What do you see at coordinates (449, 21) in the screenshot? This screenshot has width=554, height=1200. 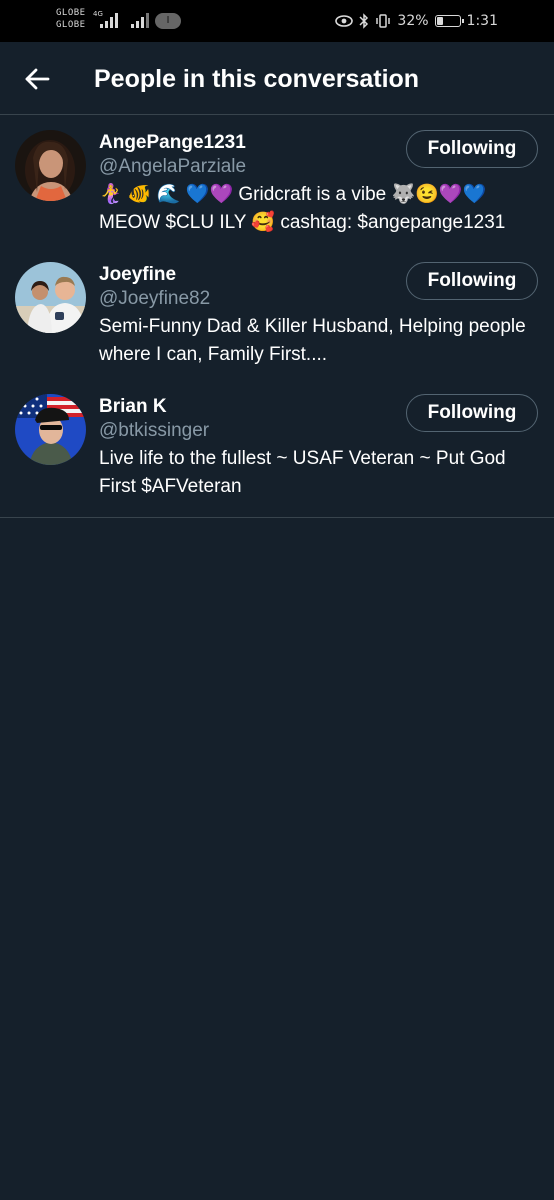 I see `battery-icon` at bounding box center [449, 21].